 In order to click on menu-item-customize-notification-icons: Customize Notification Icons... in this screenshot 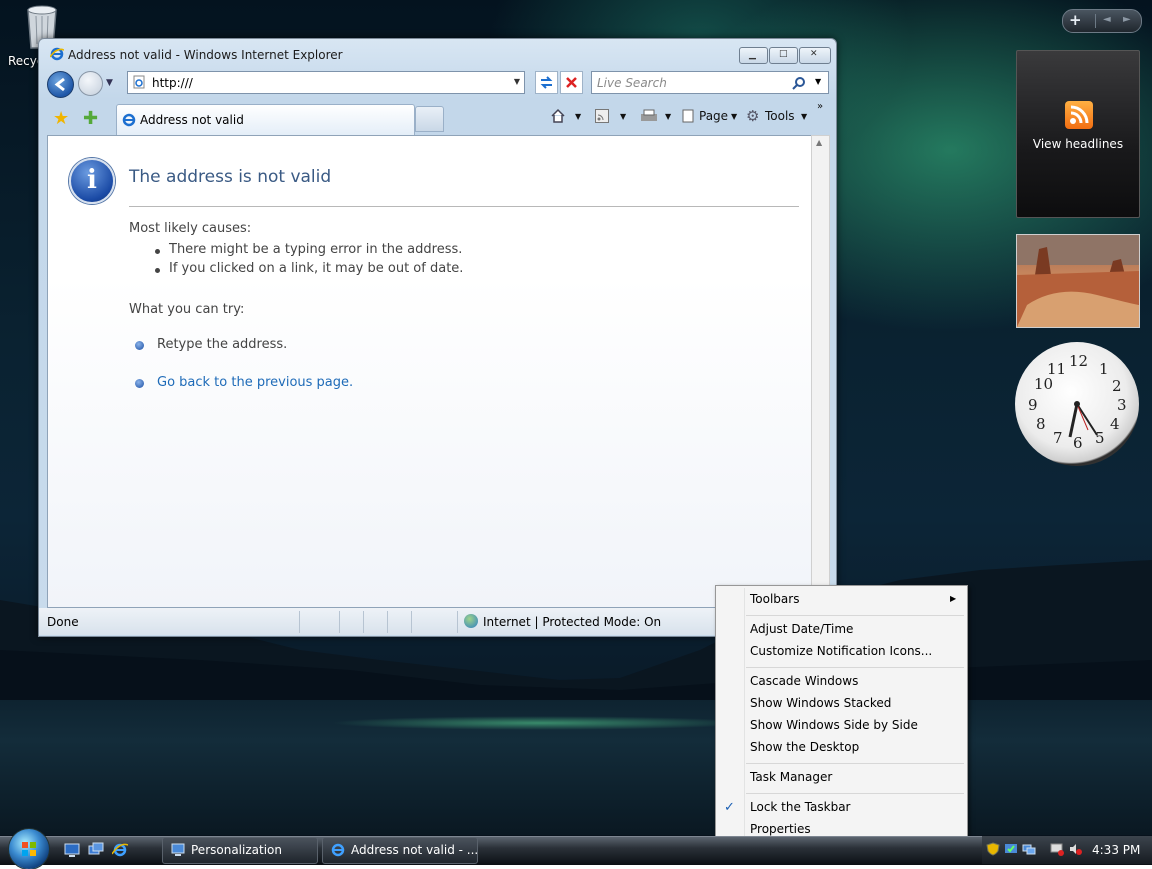, I will do `click(841, 651)`.